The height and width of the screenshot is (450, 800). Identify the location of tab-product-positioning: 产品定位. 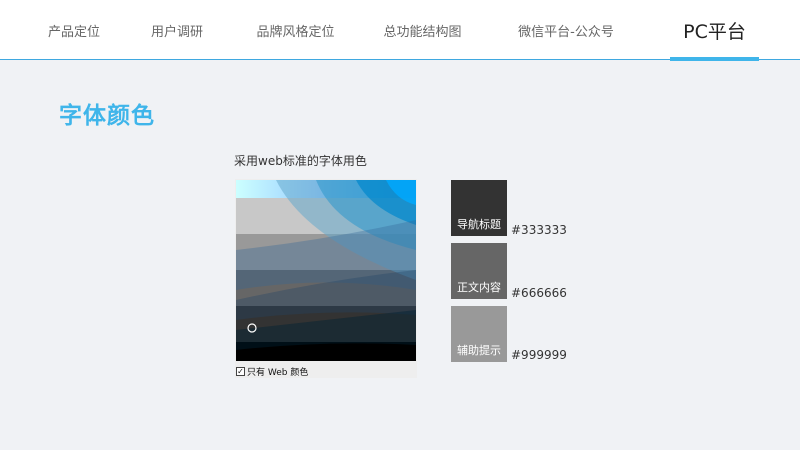
(74, 30).